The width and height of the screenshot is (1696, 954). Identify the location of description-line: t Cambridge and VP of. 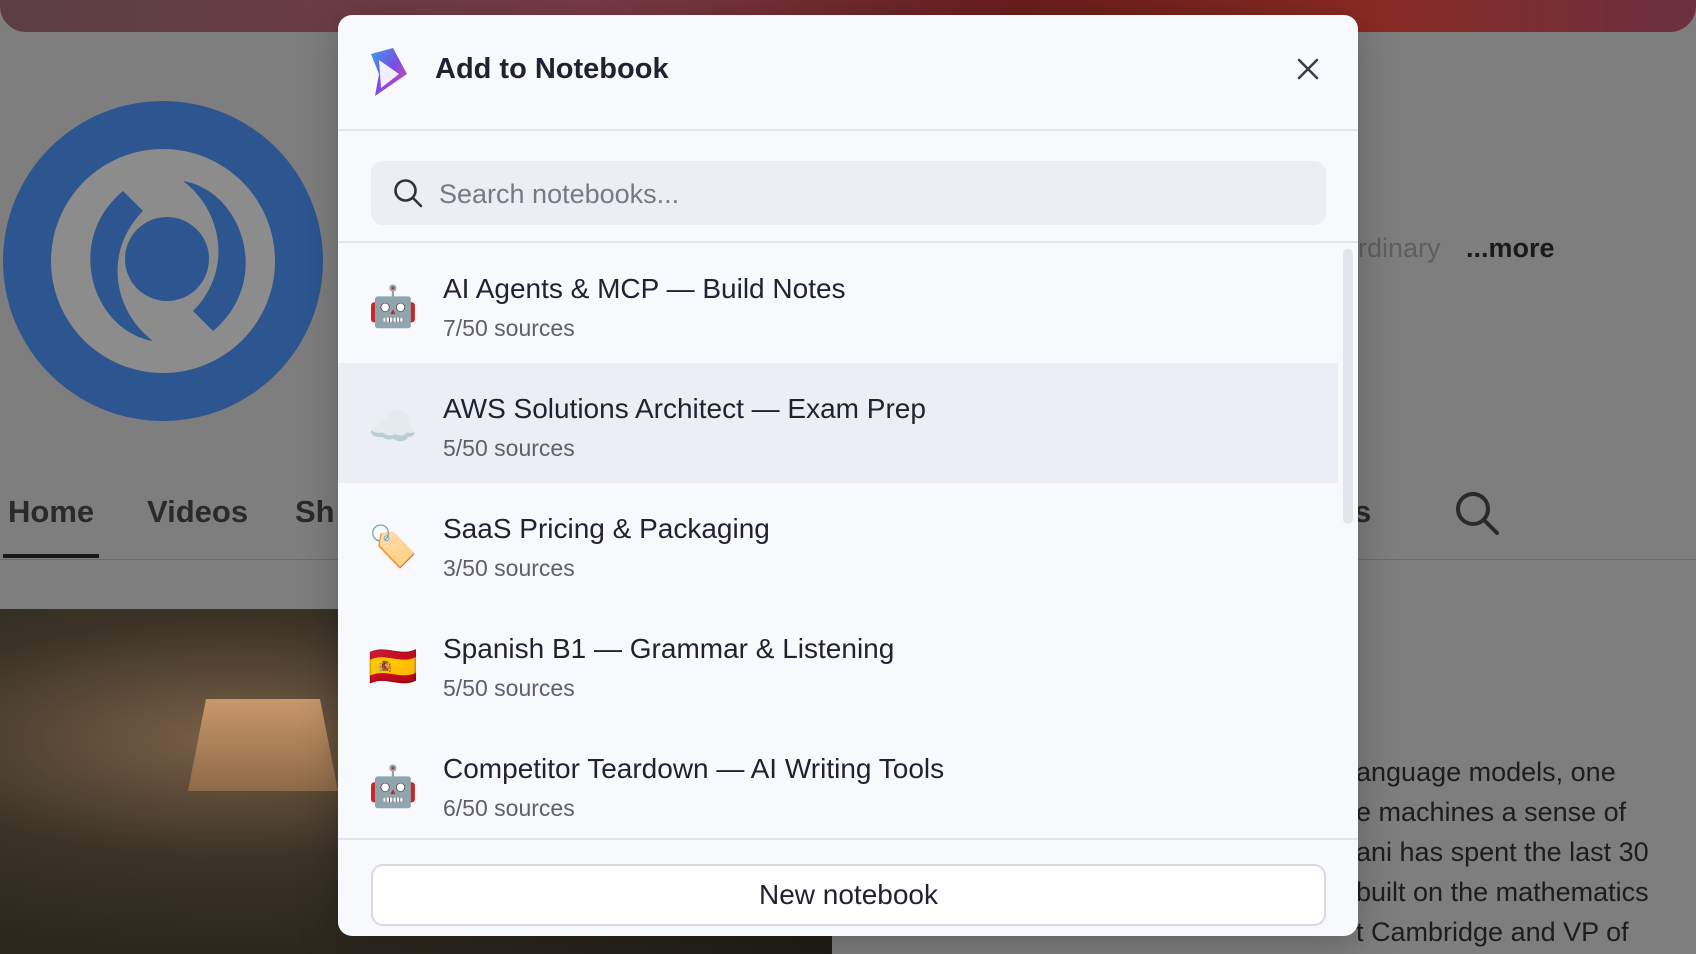
(1492, 932).